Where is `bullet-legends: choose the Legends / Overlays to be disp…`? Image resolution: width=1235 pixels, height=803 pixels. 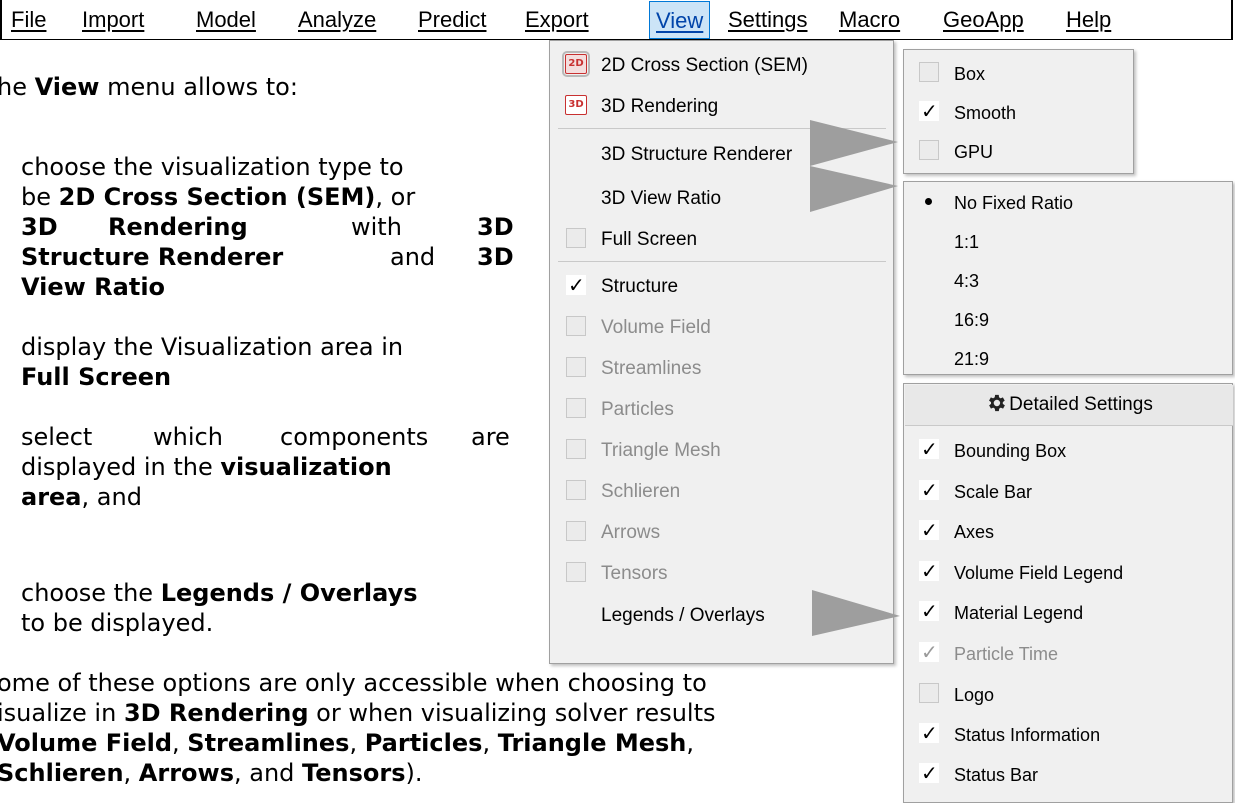 bullet-legends: choose the Legends / Overlays to be disp… is located at coordinates (219, 608).